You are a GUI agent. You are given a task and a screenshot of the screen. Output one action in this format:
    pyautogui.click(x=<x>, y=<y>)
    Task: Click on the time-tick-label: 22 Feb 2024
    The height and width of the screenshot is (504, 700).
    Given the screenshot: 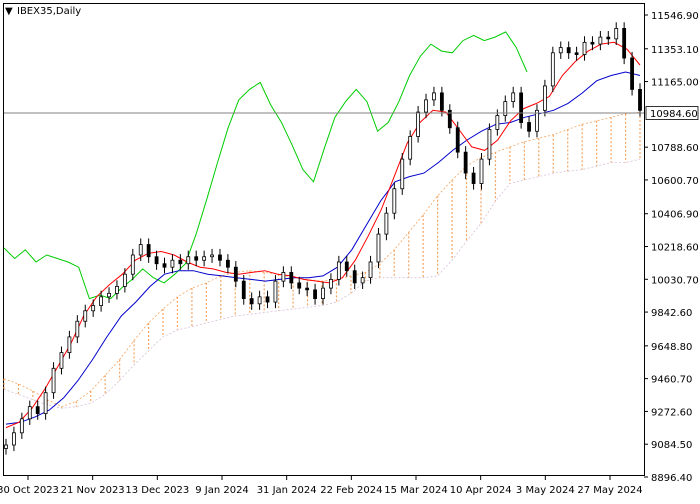 What is the action you would take?
    pyautogui.click(x=351, y=490)
    